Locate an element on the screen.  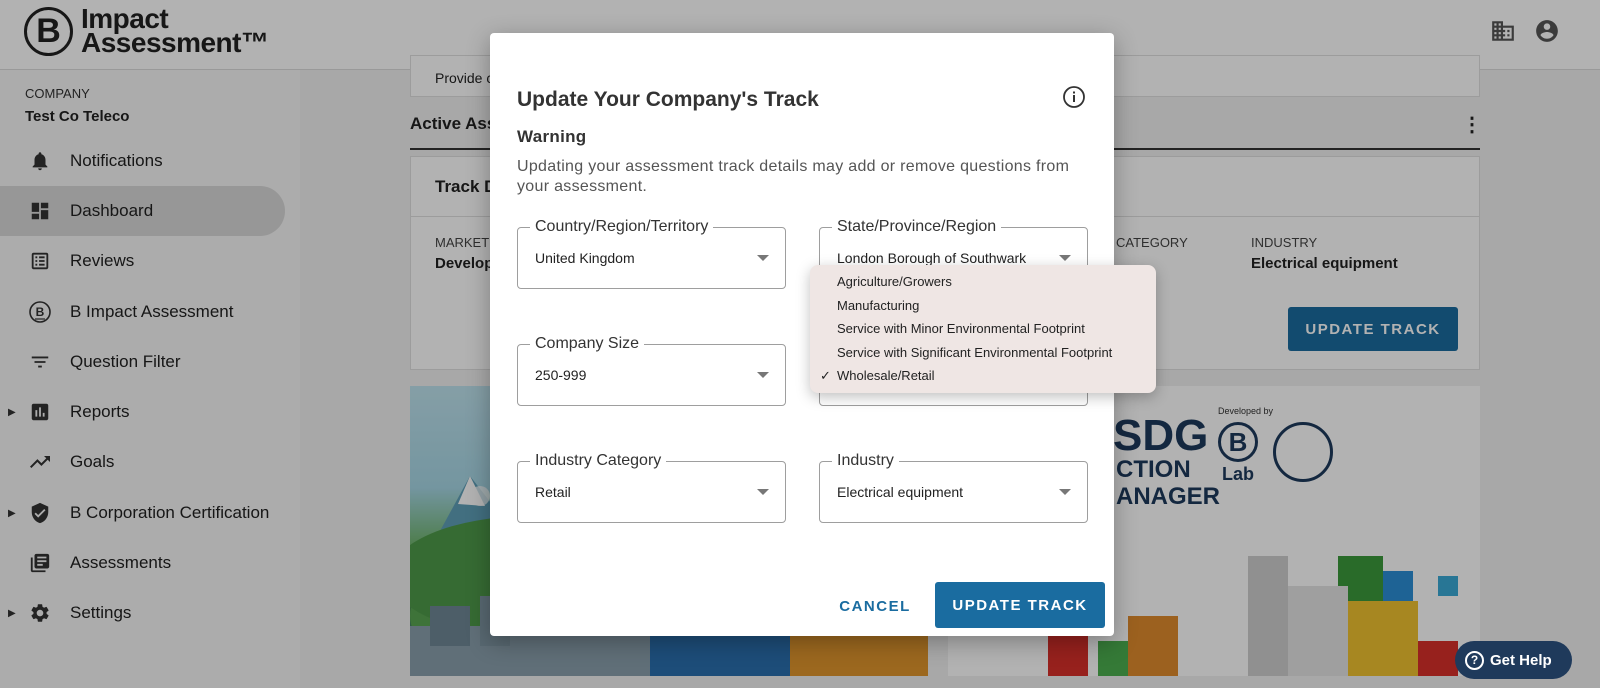
update-track-button: UPDATE TRACK is located at coordinates (1020, 605).